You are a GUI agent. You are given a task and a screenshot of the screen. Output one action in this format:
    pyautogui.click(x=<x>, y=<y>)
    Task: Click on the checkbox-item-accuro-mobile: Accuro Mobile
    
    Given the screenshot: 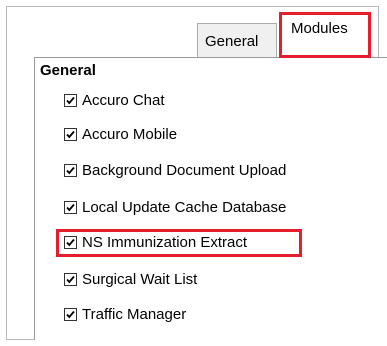 What is the action you would take?
    pyautogui.click(x=120, y=134)
    